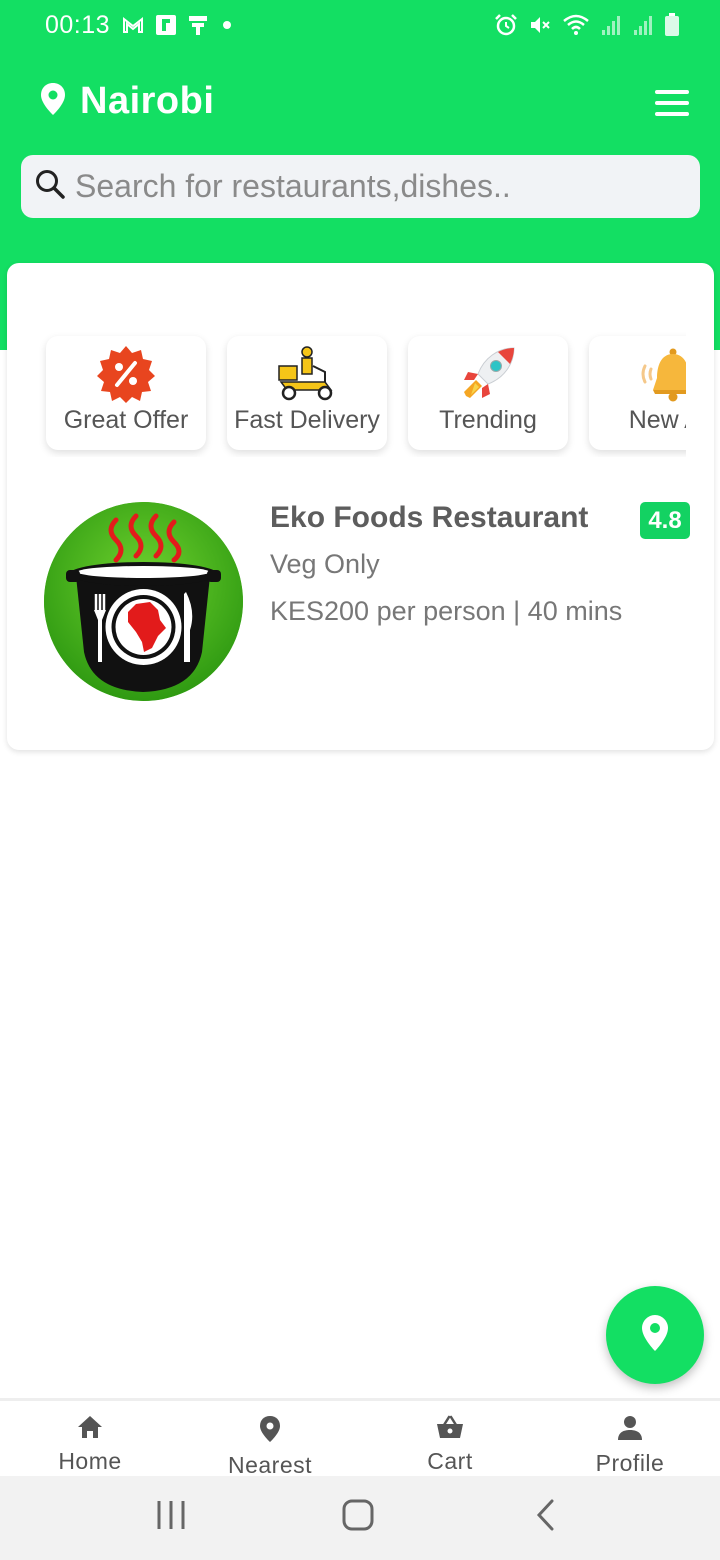 Image resolution: width=720 pixels, height=1560 pixels. Describe the element at coordinates (375, 186) in the screenshot. I see `search-input` at that location.